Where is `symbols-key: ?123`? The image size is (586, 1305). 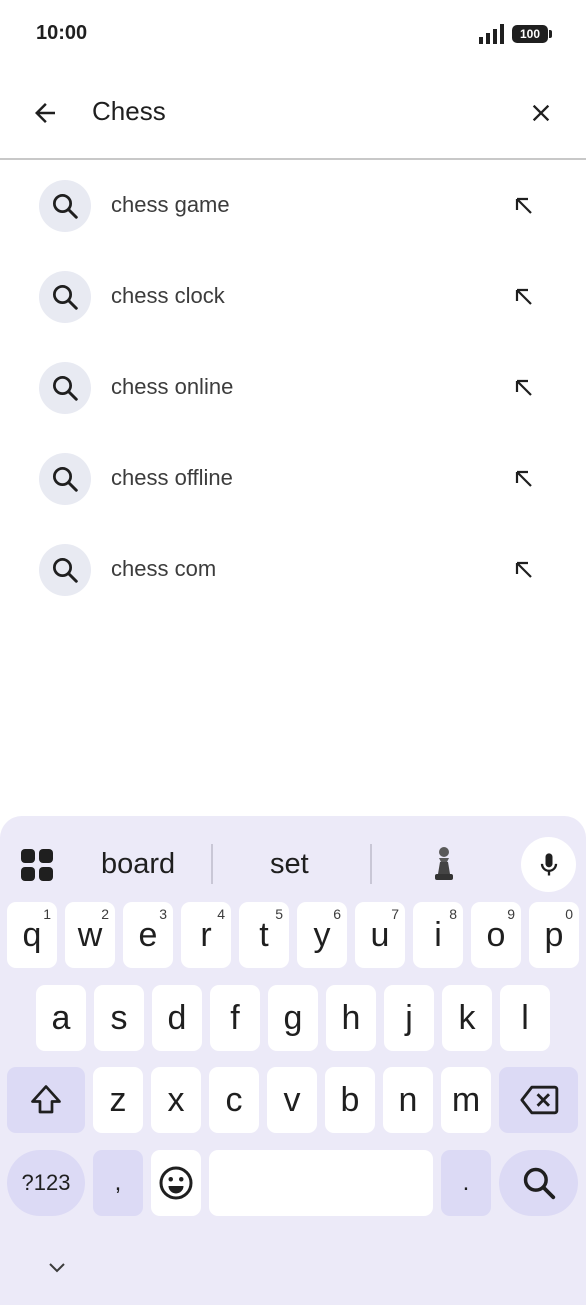
symbols-key: ?123 is located at coordinates (46, 1183).